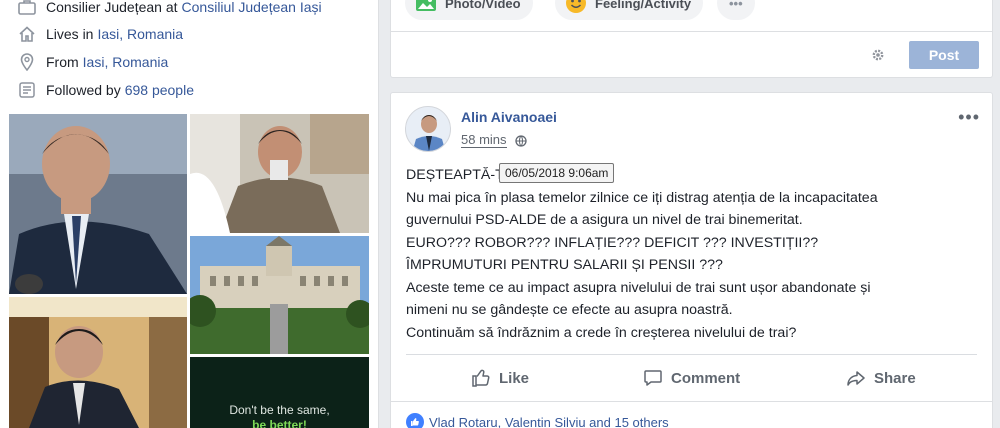 This screenshot has width=1000, height=428. Describe the element at coordinates (706, 378) in the screenshot. I see `comment-label: Comment` at that location.